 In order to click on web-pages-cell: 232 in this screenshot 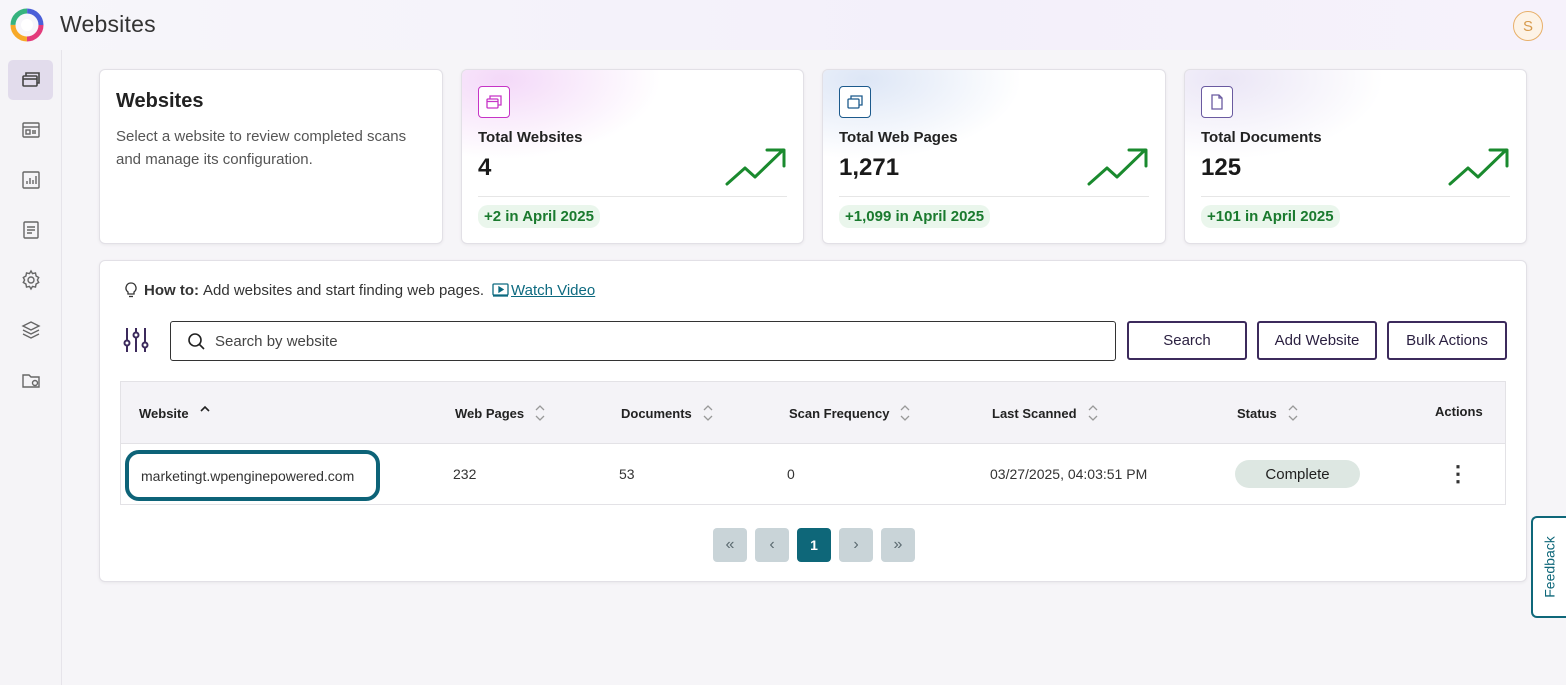, I will do `click(465, 474)`.